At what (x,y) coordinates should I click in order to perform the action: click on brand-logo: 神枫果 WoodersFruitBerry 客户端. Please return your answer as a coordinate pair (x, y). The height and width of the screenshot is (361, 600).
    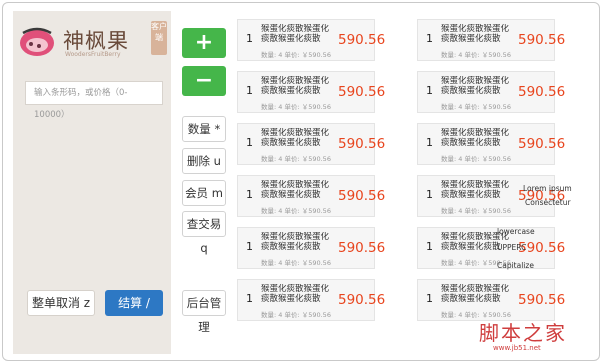
    Looking at the image, I should click on (92, 41).